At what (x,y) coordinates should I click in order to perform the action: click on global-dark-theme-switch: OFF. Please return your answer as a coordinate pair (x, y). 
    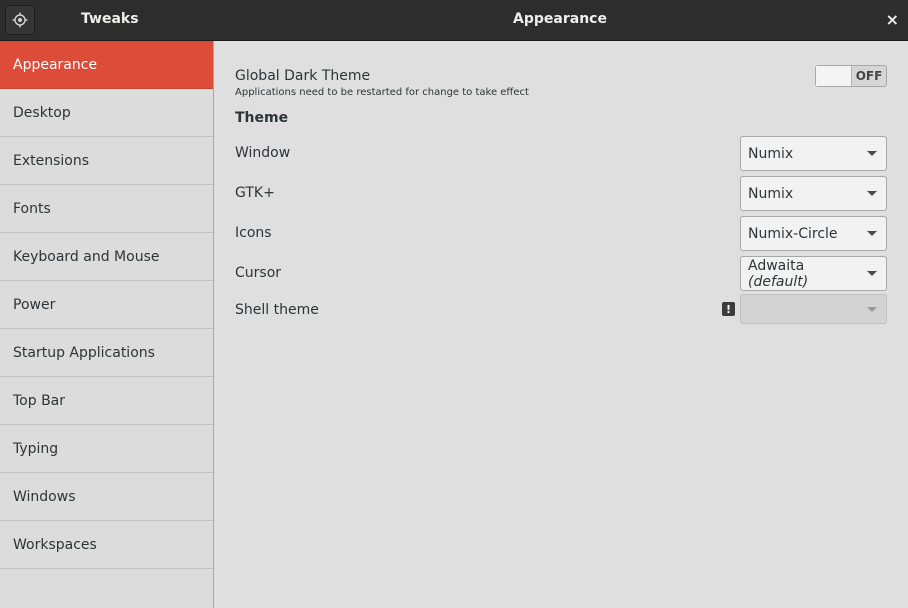
    Looking at the image, I should click on (851, 76).